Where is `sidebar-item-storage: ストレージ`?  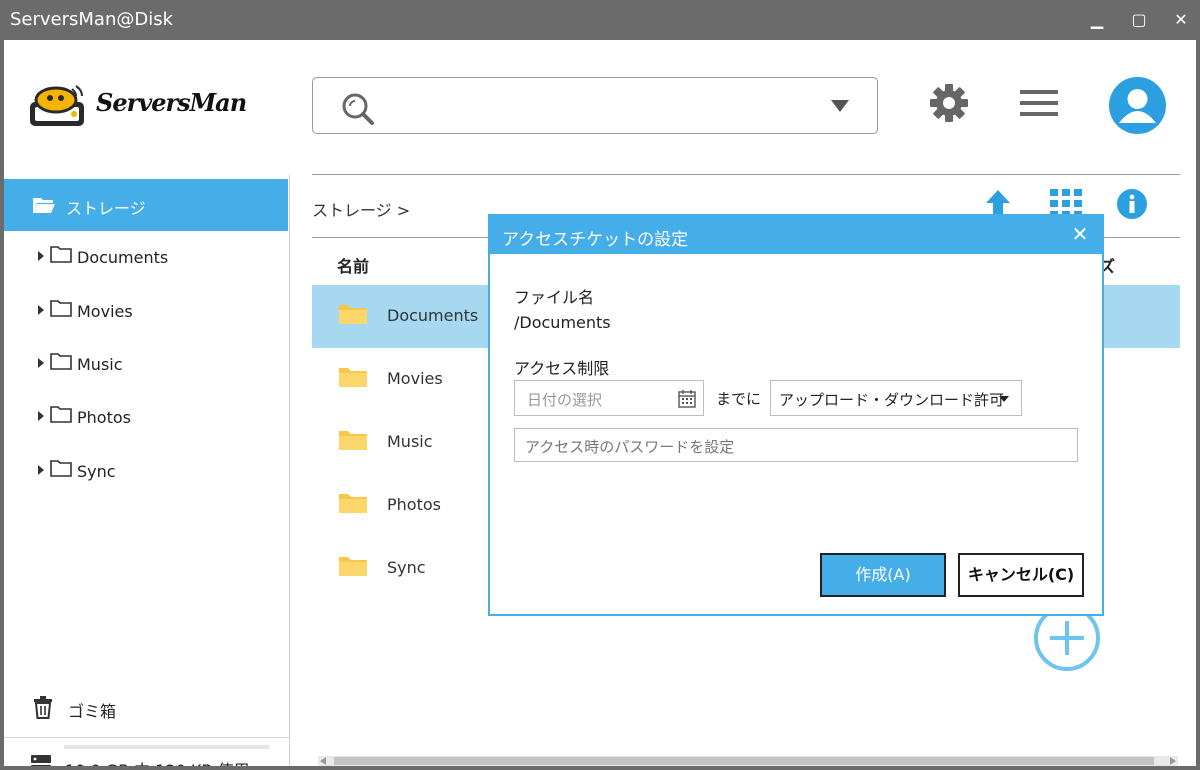
sidebar-item-storage: ストレージ is located at coordinates (146, 205).